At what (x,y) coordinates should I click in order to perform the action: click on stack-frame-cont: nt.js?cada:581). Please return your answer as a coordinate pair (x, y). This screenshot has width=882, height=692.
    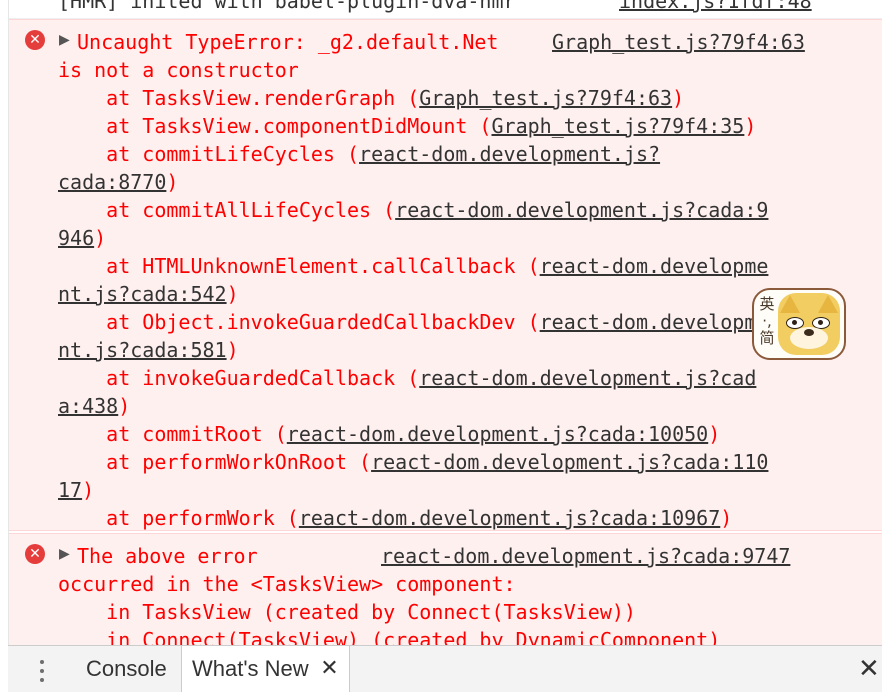
    Looking at the image, I should click on (148, 350).